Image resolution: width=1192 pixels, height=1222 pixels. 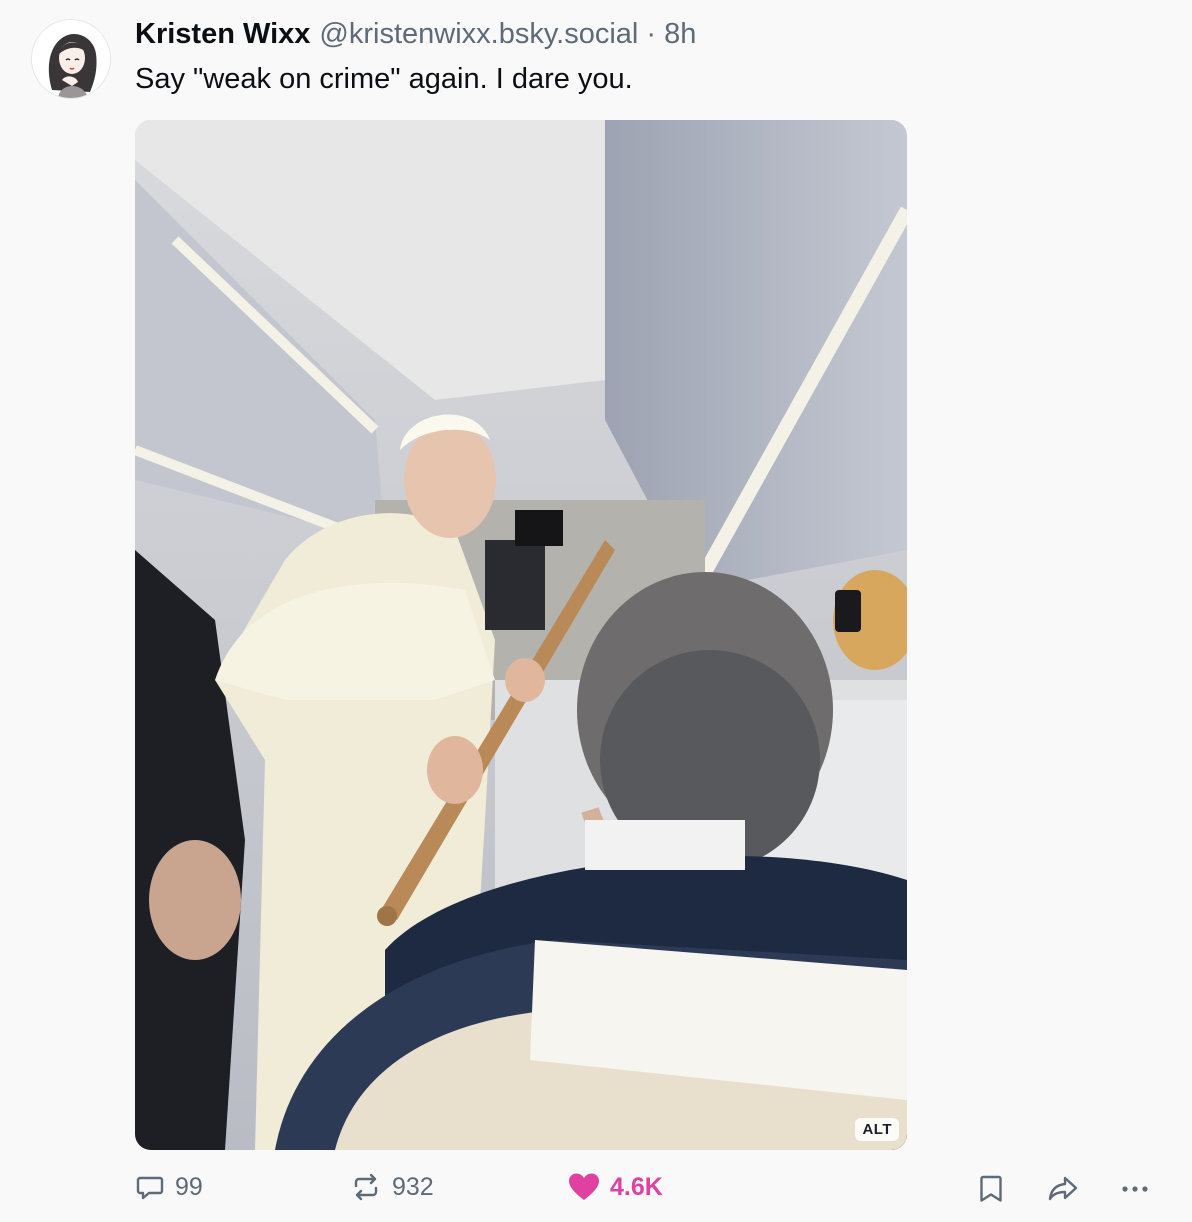 I want to click on share-button, so click(x=1063, y=1189).